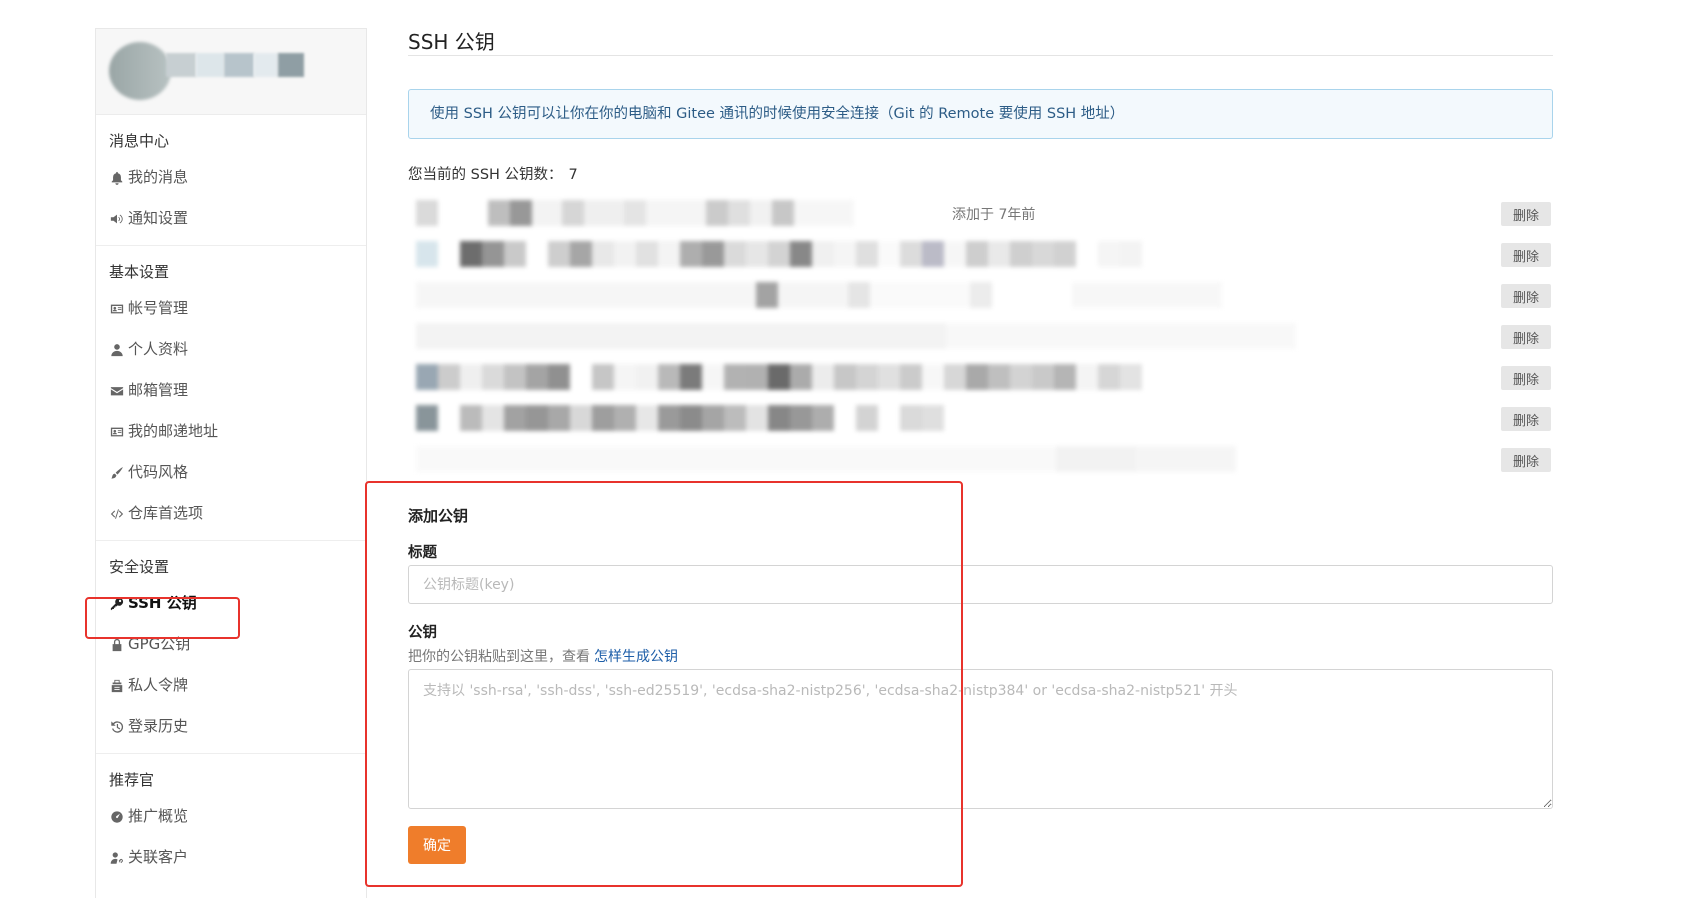 Image resolution: width=1706 pixels, height=898 pixels. I want to click on key-count-label: 您当前的 SSH 公钥数：, so click(485, 175).